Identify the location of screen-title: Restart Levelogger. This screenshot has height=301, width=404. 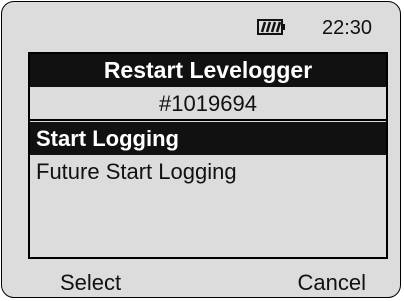
(208, 70).